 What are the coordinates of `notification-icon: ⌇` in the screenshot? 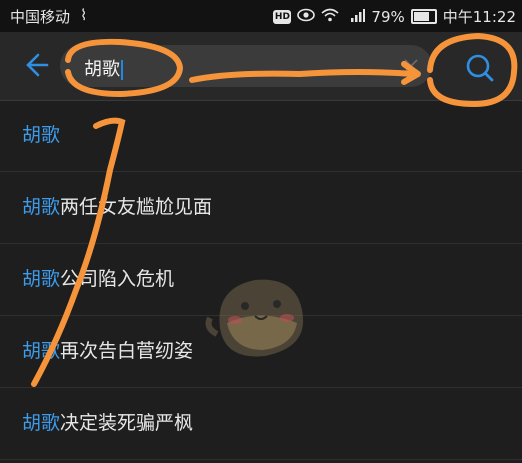 It's located at (84, 15).